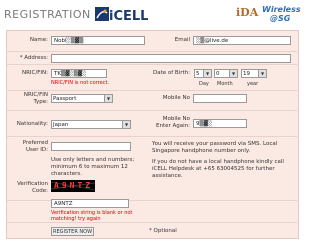 The height and width of the screenshot is (245, 320). Describe the element at coordinates (33, 58) in the screenshot. I see `address-label: * Address:` at that location.